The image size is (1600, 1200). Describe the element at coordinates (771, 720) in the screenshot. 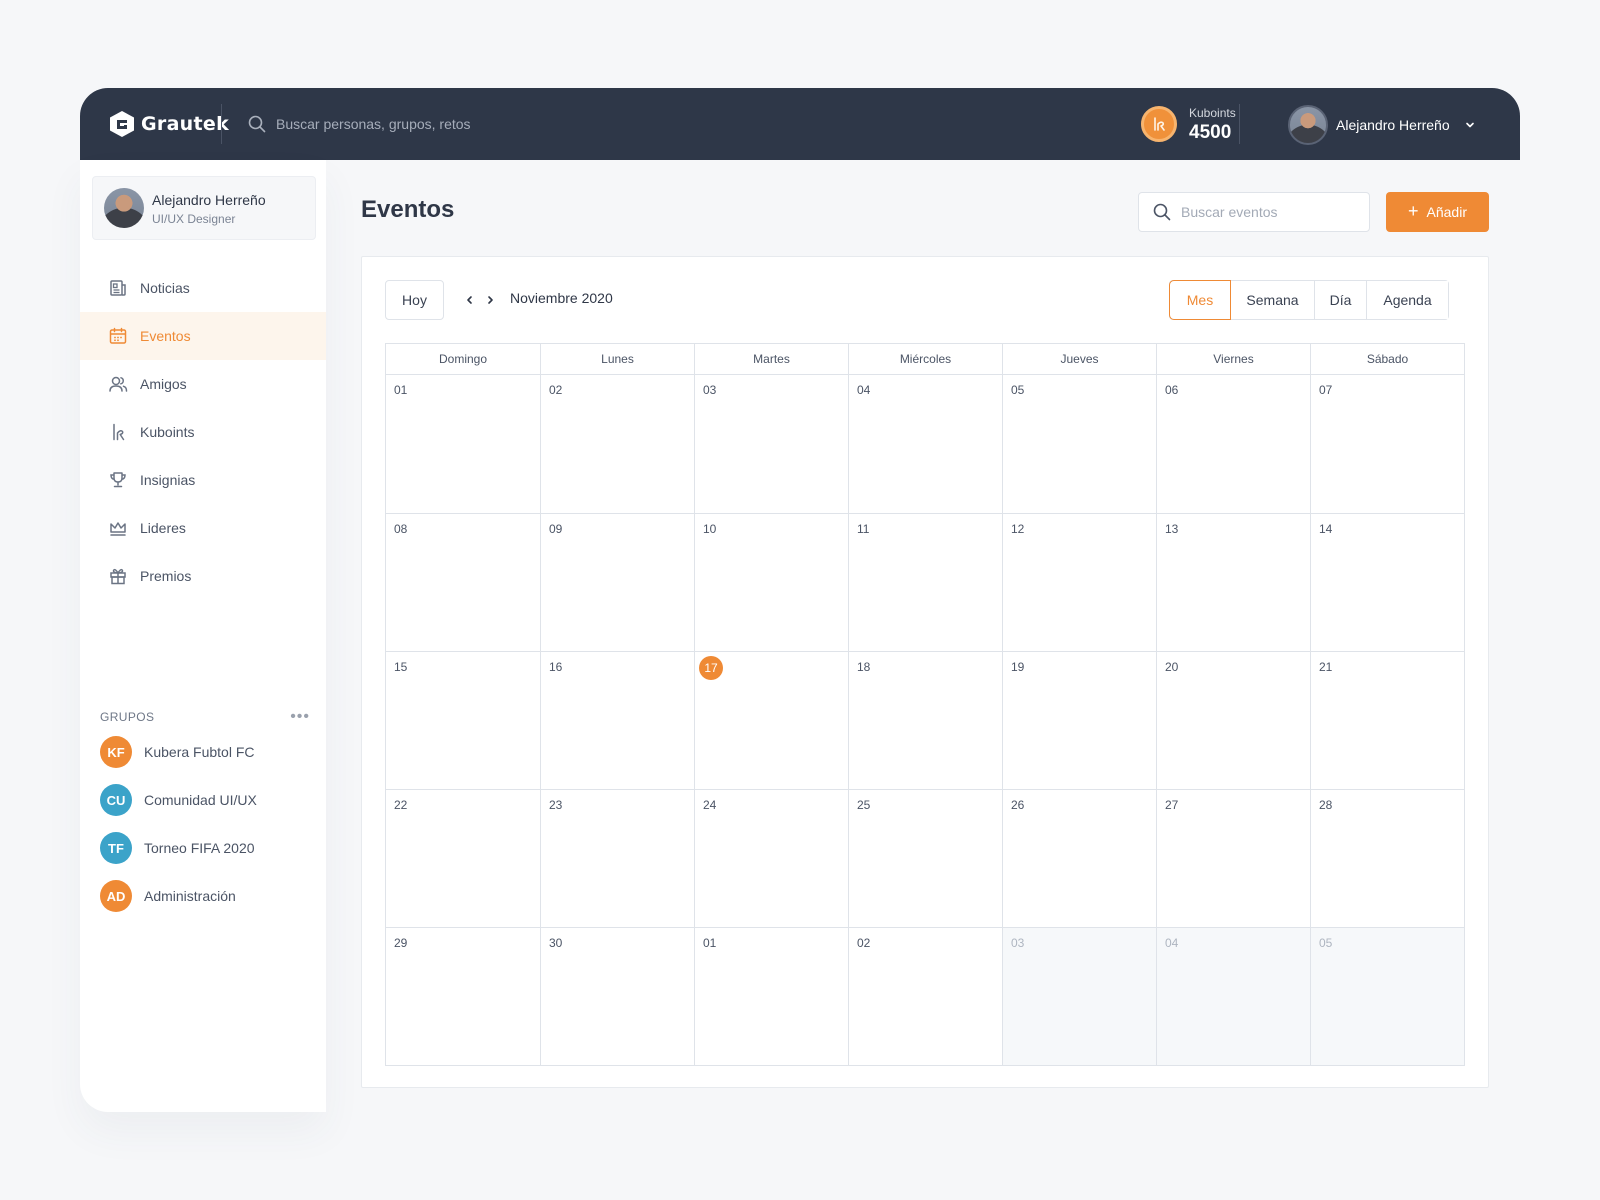

I see `calendar-day-cell: 17` at that location.